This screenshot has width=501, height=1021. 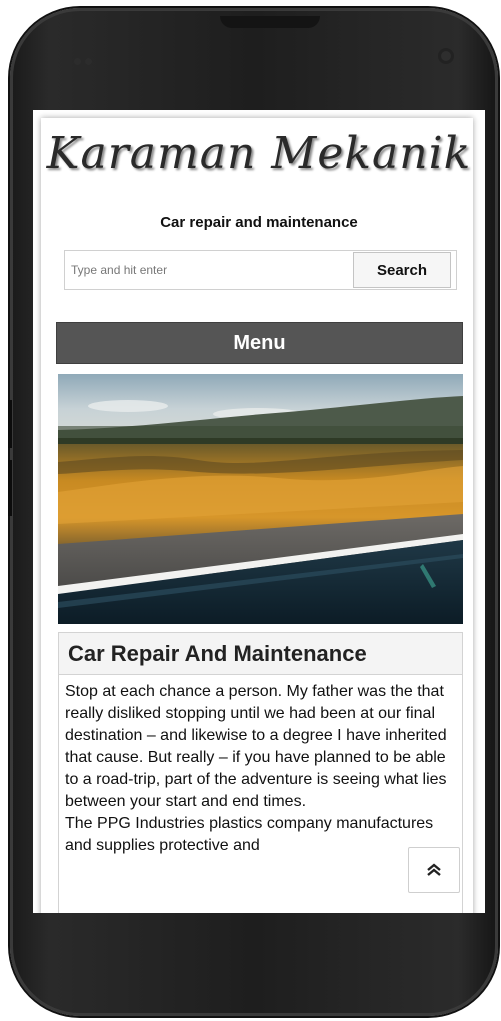 I want to click on power-button, so click(x=10, y=488).